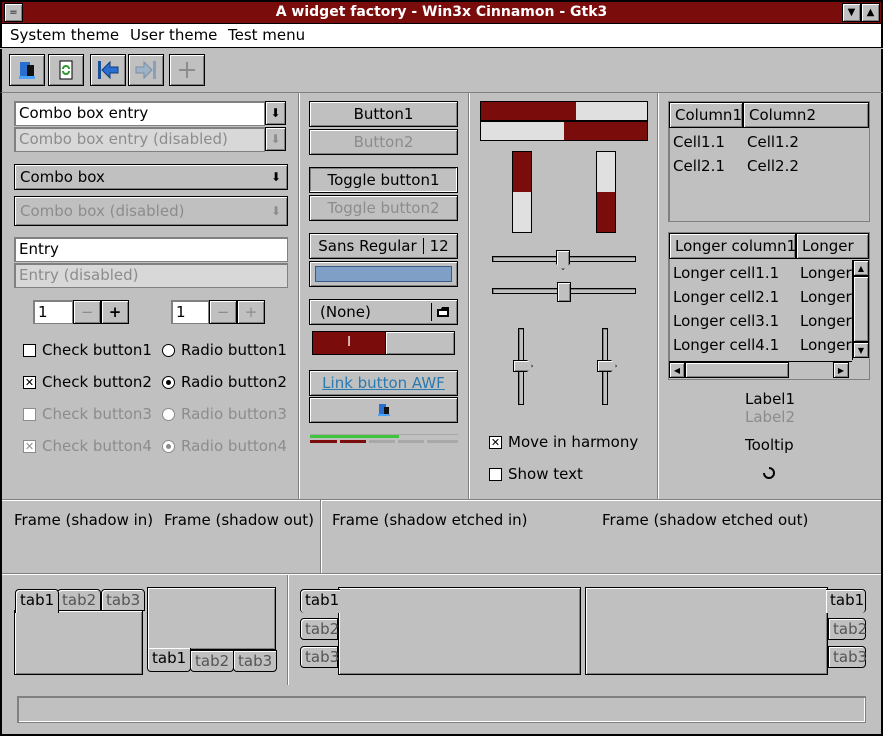 The image size is (883, 736). What do you see at coordinates (706, 631) in the screenshot?
I see `notebook-right-pane` at bounding box center [706, 631].